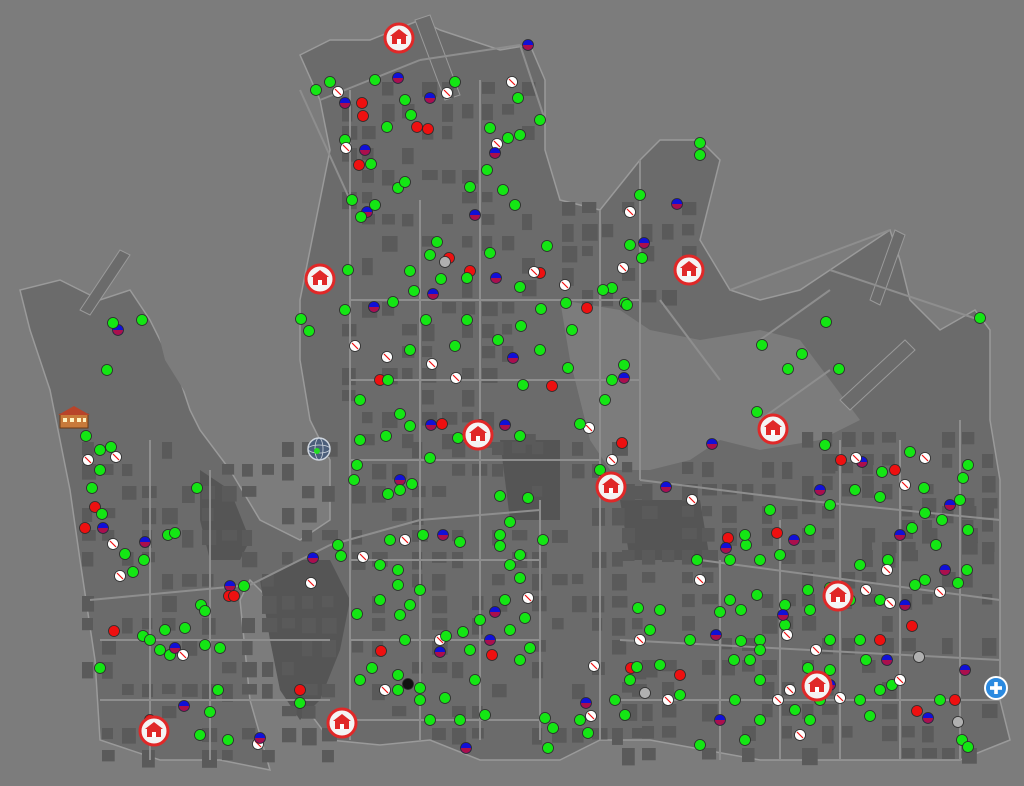  I want to click on globe-icon, so click(319, 449).